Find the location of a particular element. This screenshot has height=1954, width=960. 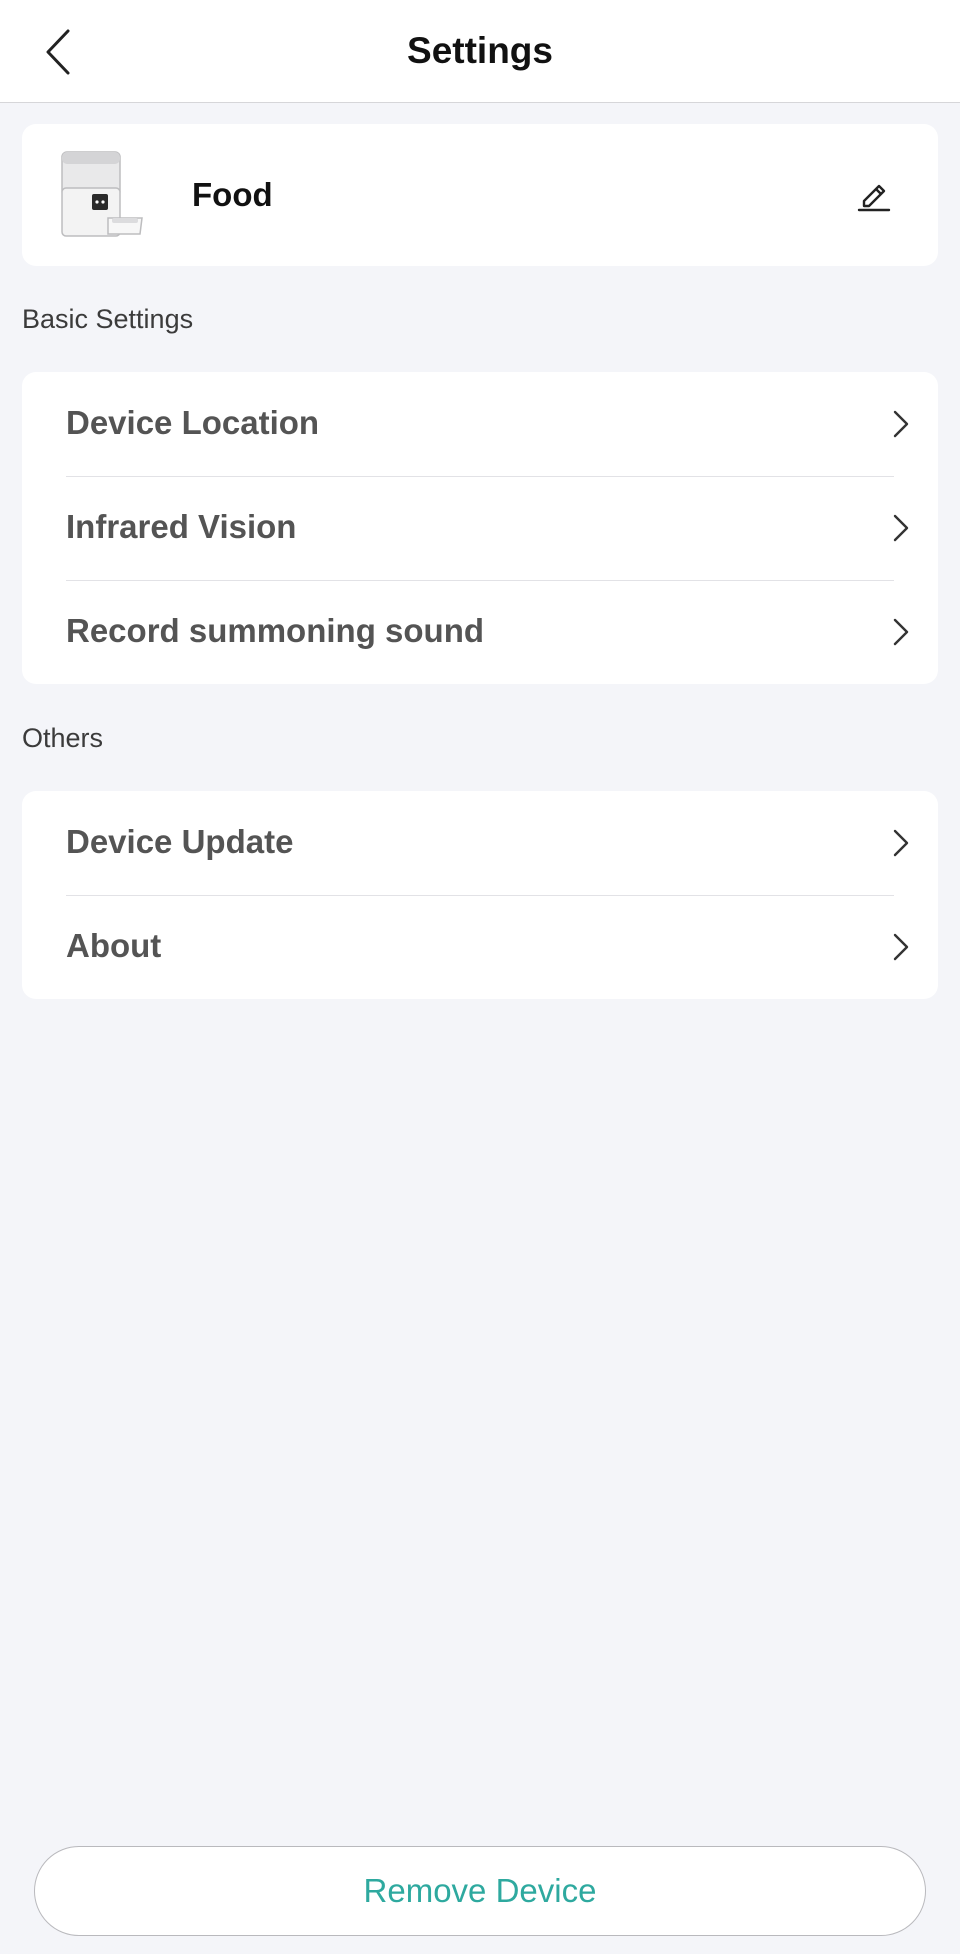

device-card: Food is located at coordinates (480, 195).